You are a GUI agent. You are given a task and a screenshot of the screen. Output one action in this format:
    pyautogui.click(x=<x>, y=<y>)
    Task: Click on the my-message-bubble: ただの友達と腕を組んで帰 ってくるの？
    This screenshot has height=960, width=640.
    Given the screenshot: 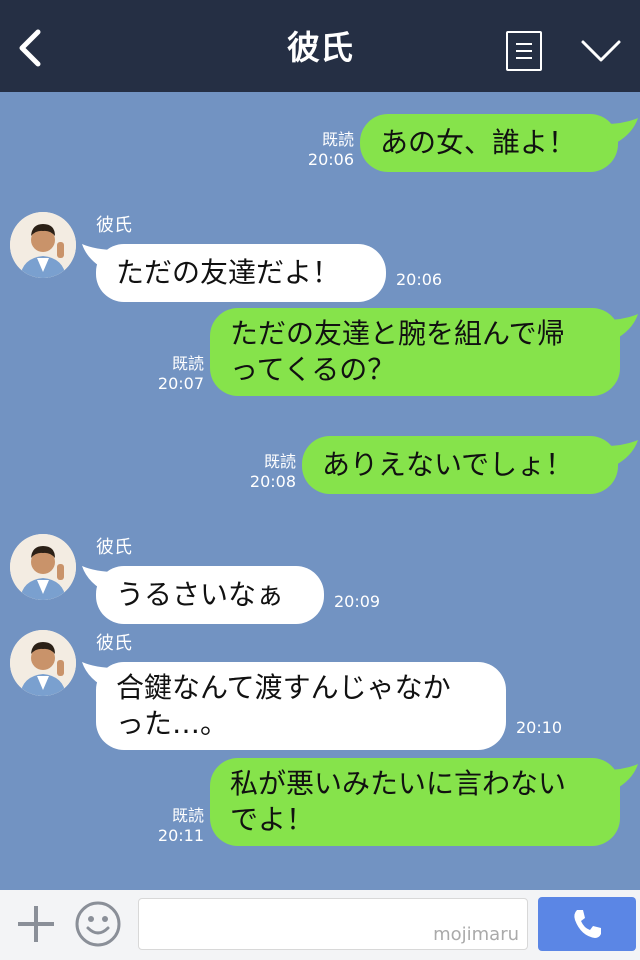 What is the action you would take?
    pyautogui.click(x=415, y=352)
    